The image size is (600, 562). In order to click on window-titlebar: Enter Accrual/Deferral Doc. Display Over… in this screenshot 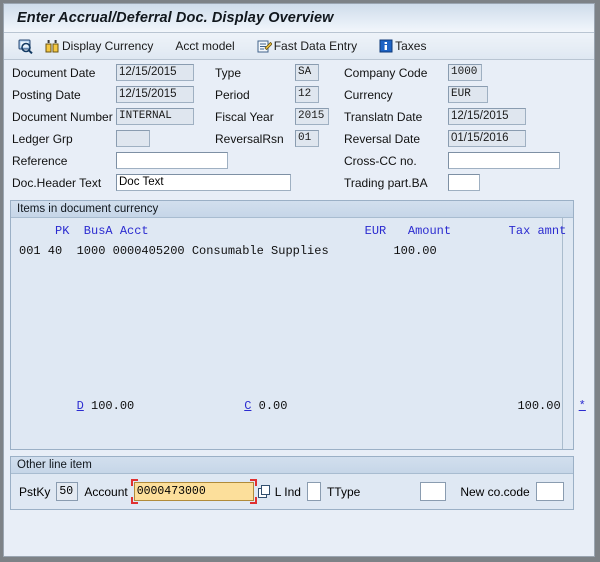, I will do `click(299, 18)`.